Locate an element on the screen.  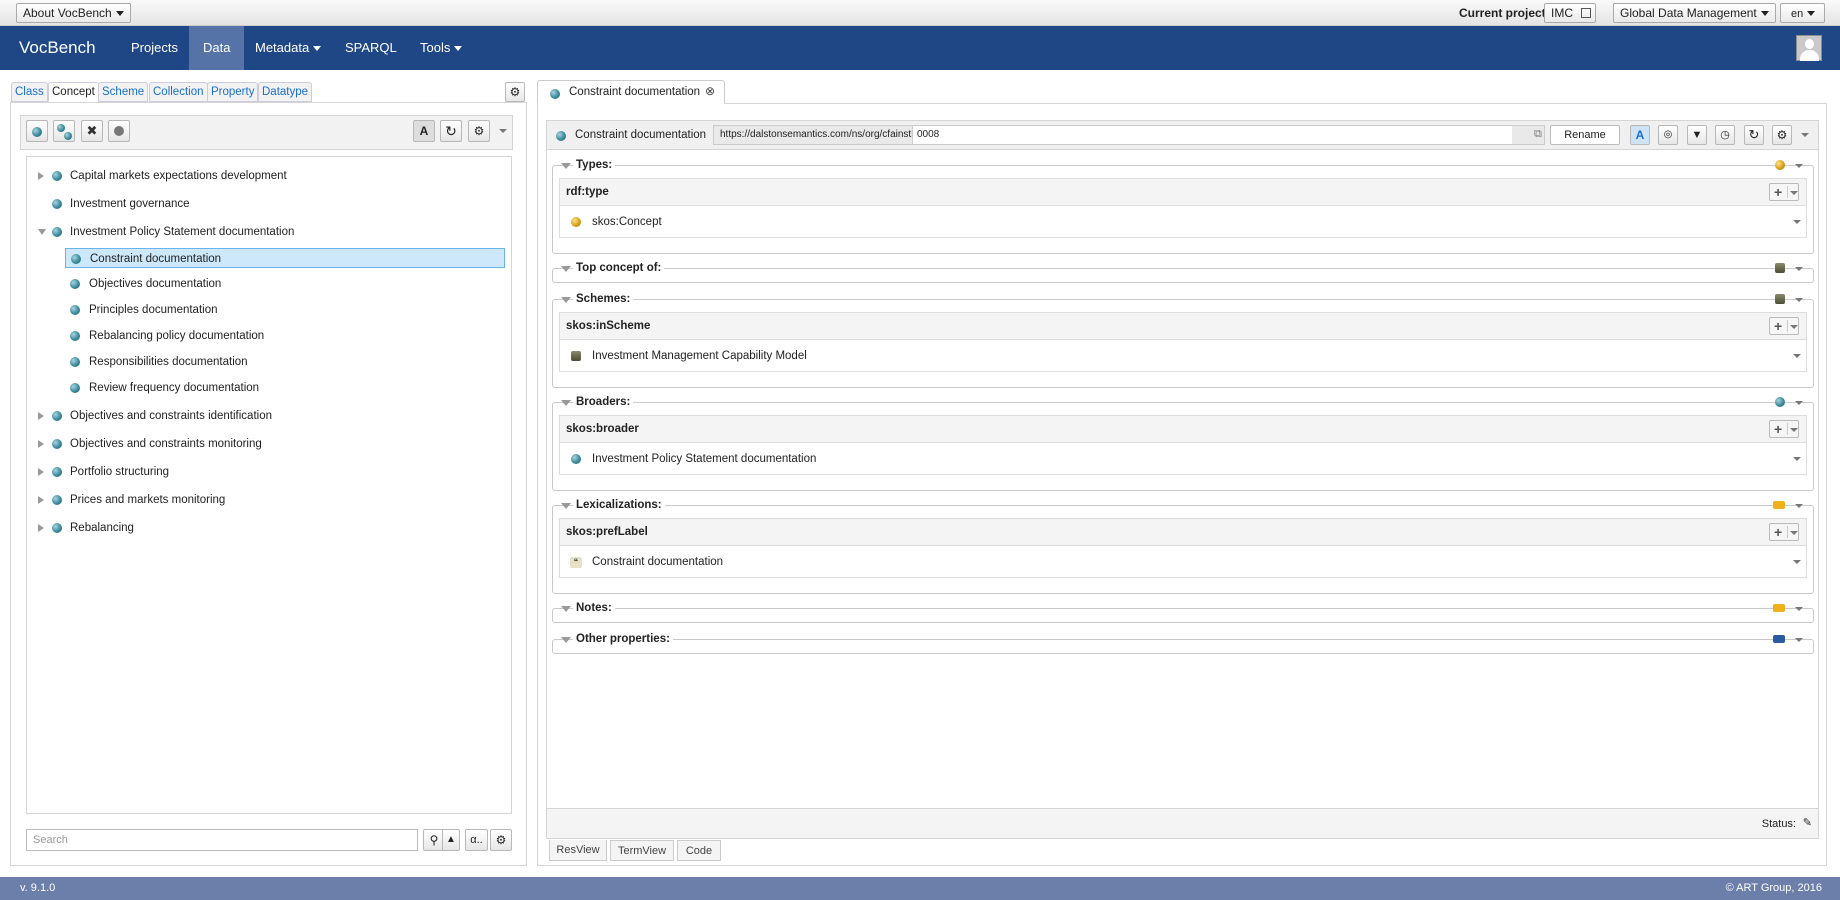
copy-icon: ⧉ is located at coordinates (1538, 134).